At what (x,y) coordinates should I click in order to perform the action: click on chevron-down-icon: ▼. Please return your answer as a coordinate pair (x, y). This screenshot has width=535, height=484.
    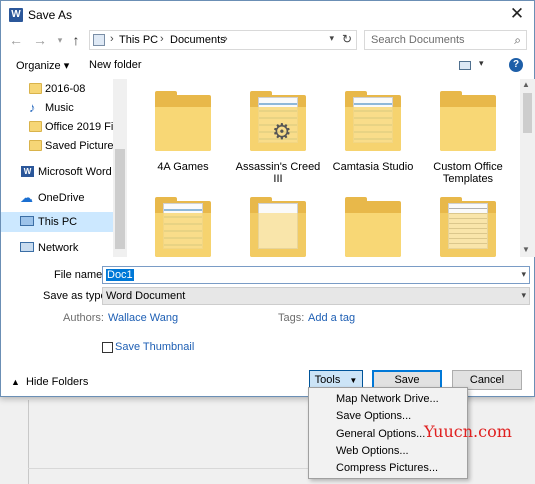
    Looking at the image, I should click on (353, 380).